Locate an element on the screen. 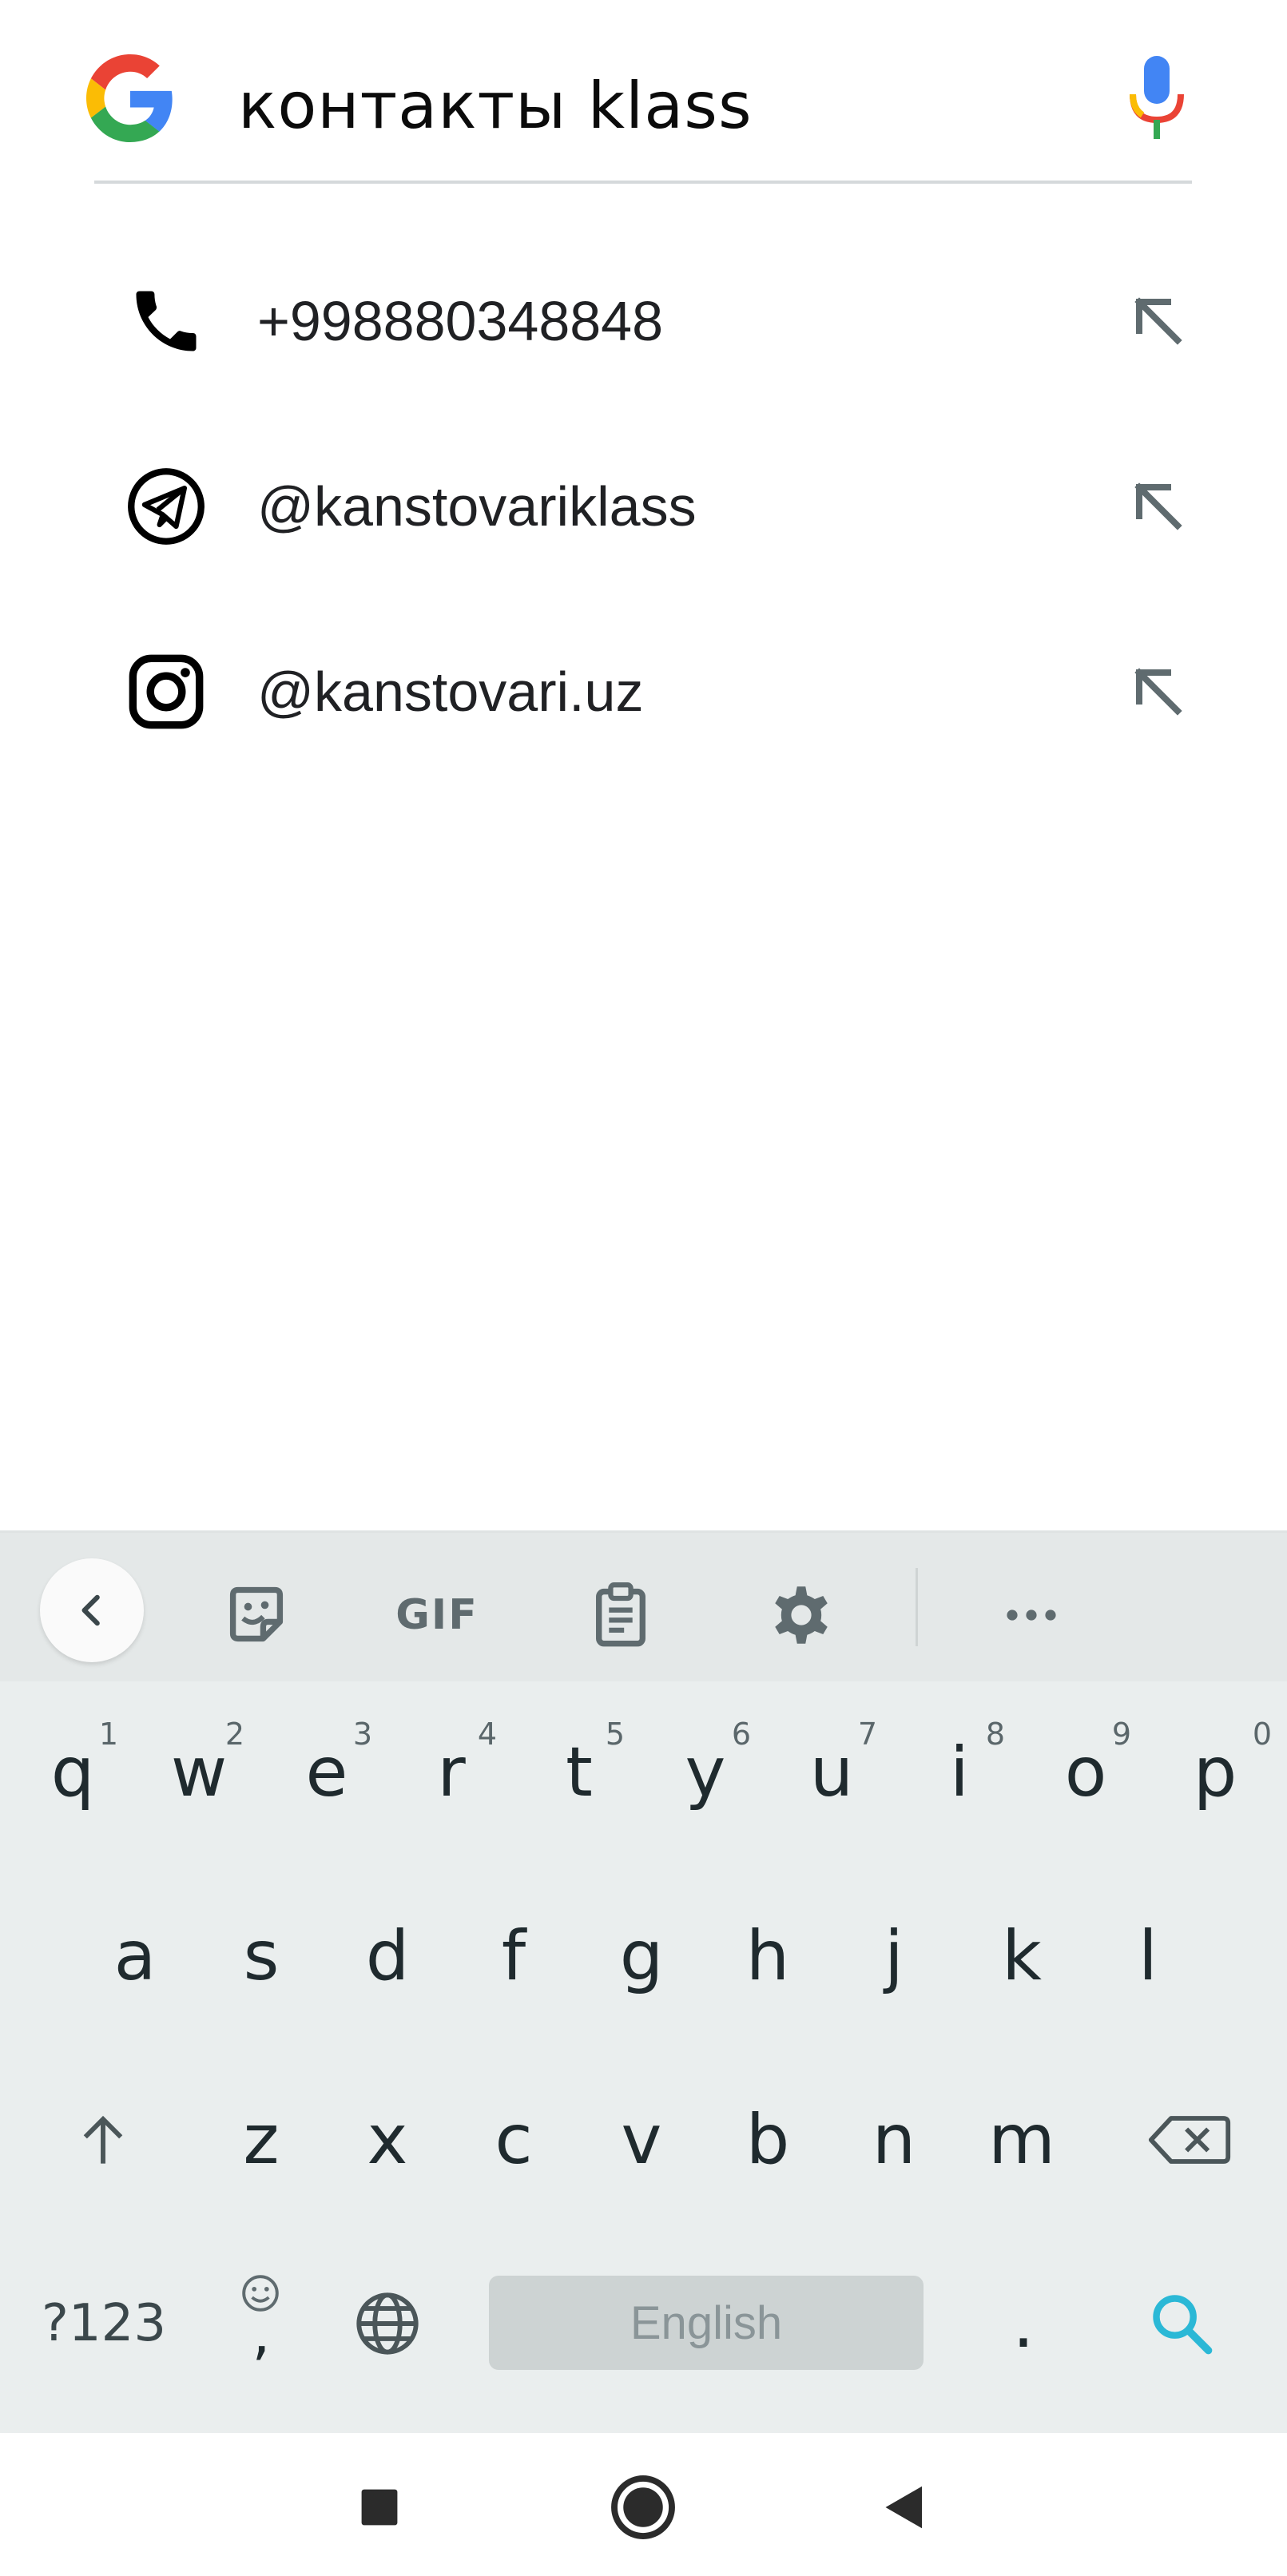  key-n: n is located at coordinates (894, 2140).